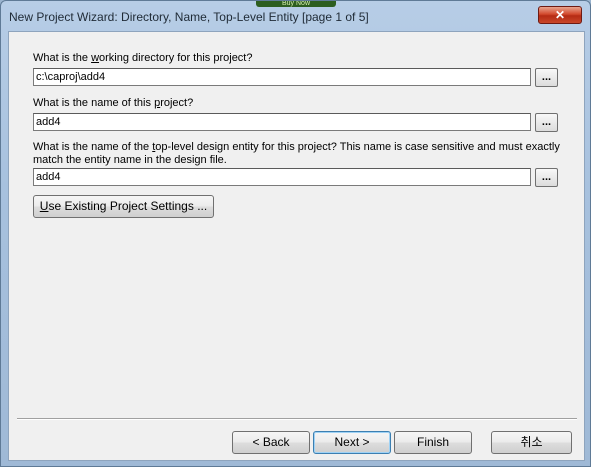 The height and width of the screenshot is (467, 591). I want to click on label-mnemonic: w, so click(95, 58).